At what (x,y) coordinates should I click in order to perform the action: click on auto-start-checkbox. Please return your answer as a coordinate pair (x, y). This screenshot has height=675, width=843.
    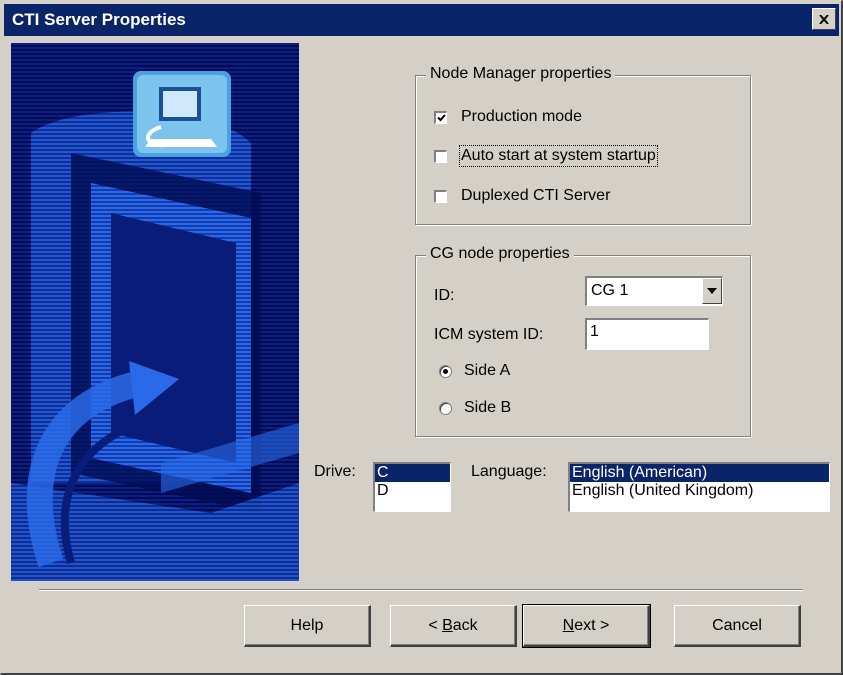
    Looking at the image, I should click on (440, 156).